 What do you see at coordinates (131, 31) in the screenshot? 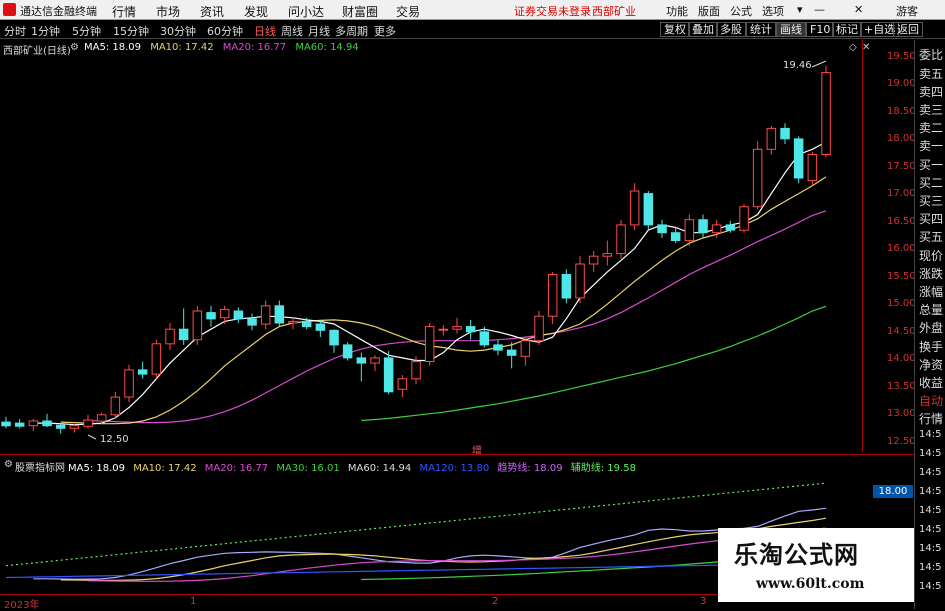
I see `period-15min: 15分钟` at bounding box center [131, 31].